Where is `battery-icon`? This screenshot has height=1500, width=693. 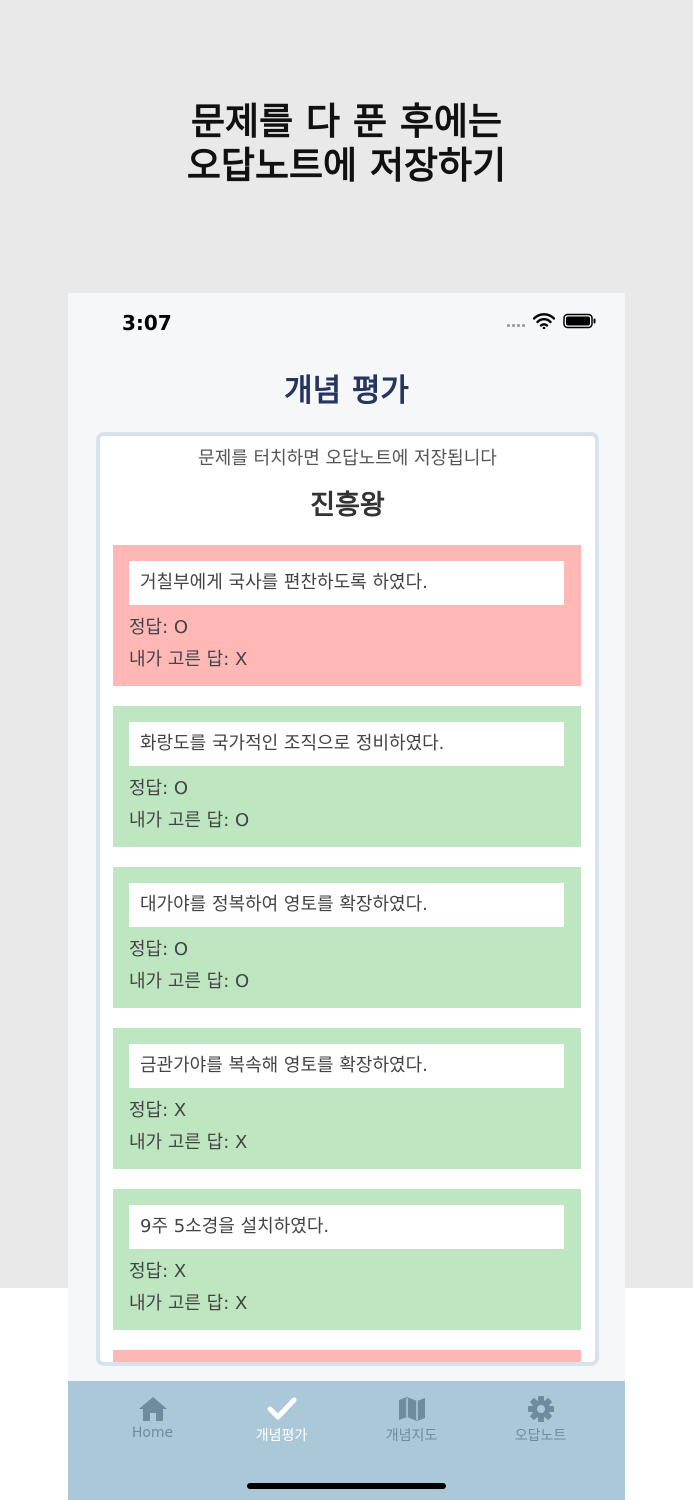 battery-icon is located at coordinates (579, 321).